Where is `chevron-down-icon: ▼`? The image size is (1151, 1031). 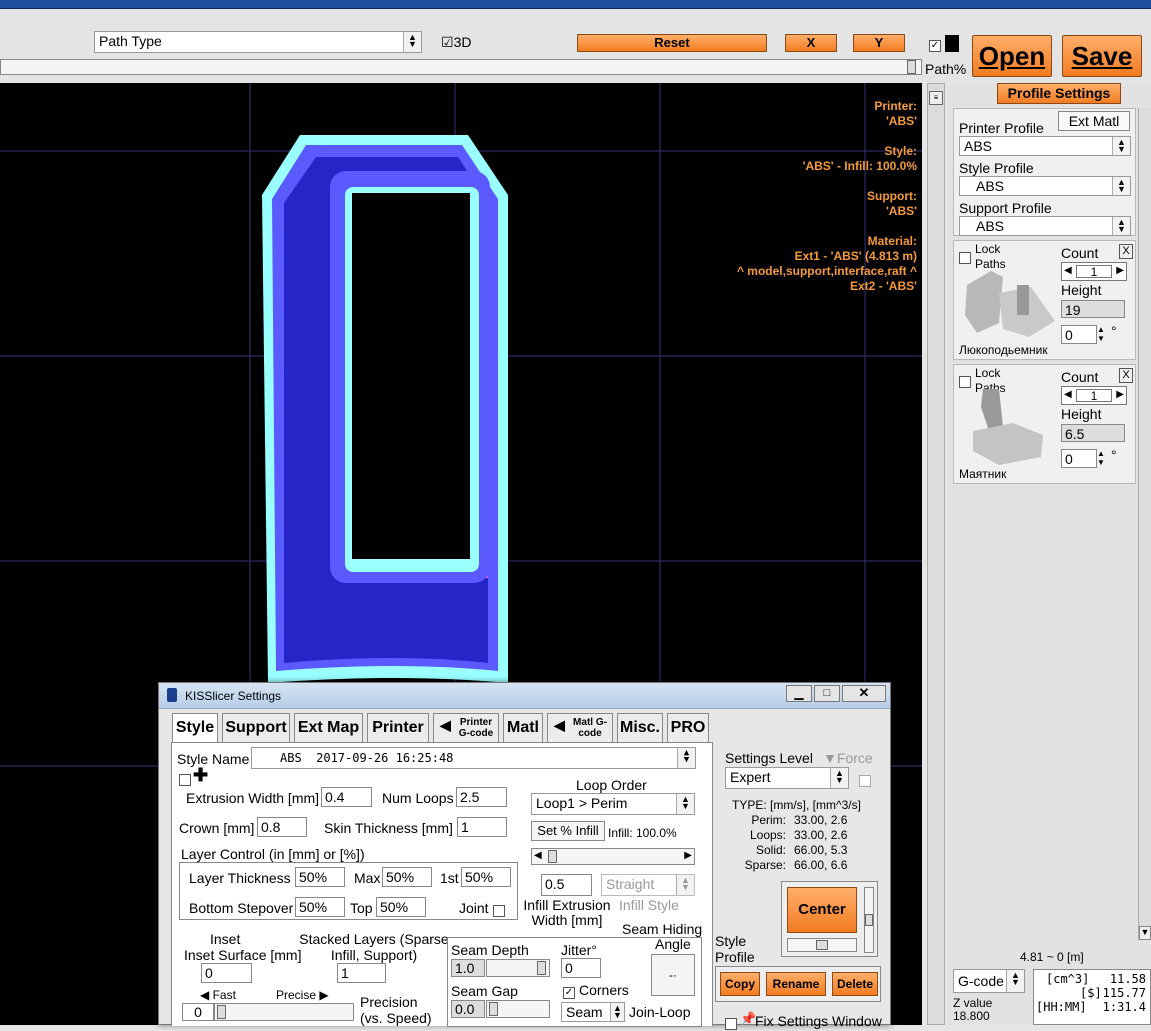
chevron-down-icon: ▼ is located at coordinates (1145, 933).